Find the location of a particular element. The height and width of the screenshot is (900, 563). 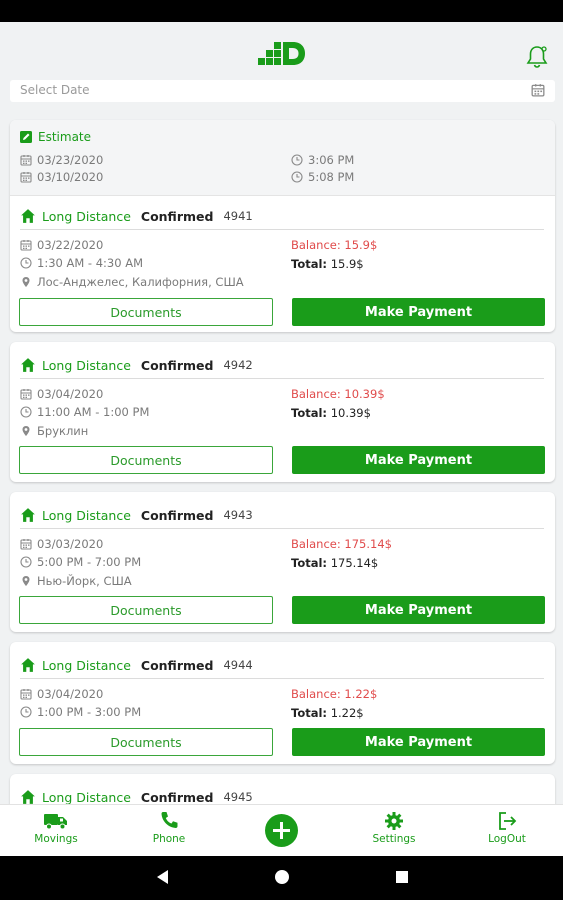

add-button is located at coordinates (281, 830).